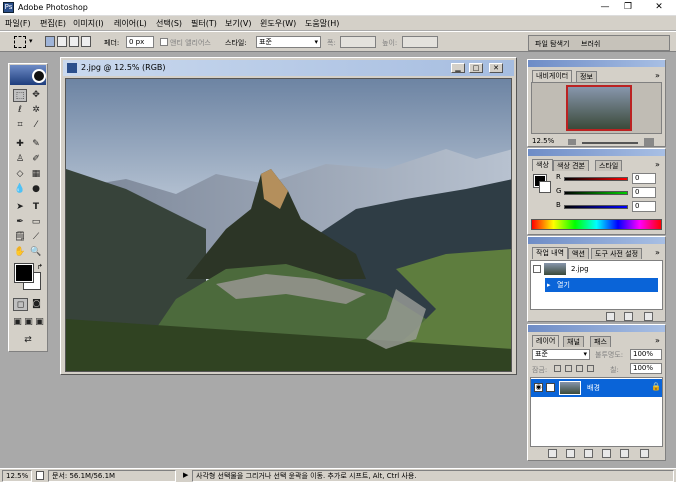 The width and height of the screenshot is (676, 482). What do you see at coordinates (649, 142) in the screenshot?
I see `zoom-in-icon` at bounding box center [649, 142].